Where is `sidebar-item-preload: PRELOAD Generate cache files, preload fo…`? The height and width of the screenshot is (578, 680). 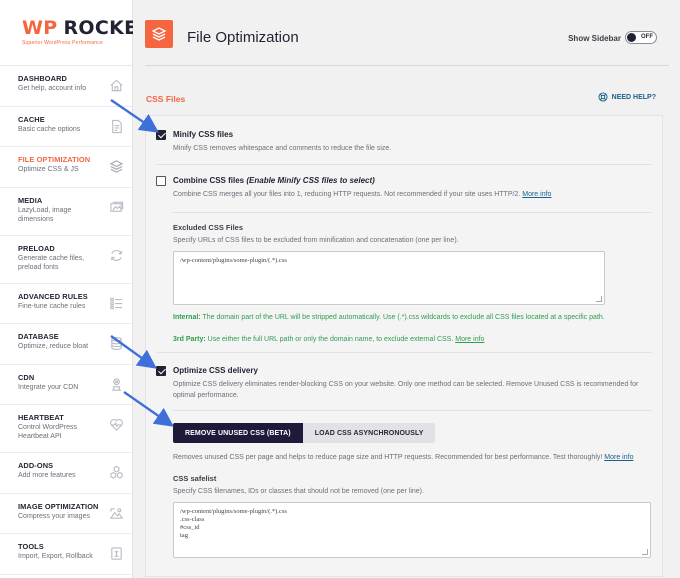
sidebar-item-preload: PRELOAD Generate cache files, preload fo… is located at coordinates (66, 260).